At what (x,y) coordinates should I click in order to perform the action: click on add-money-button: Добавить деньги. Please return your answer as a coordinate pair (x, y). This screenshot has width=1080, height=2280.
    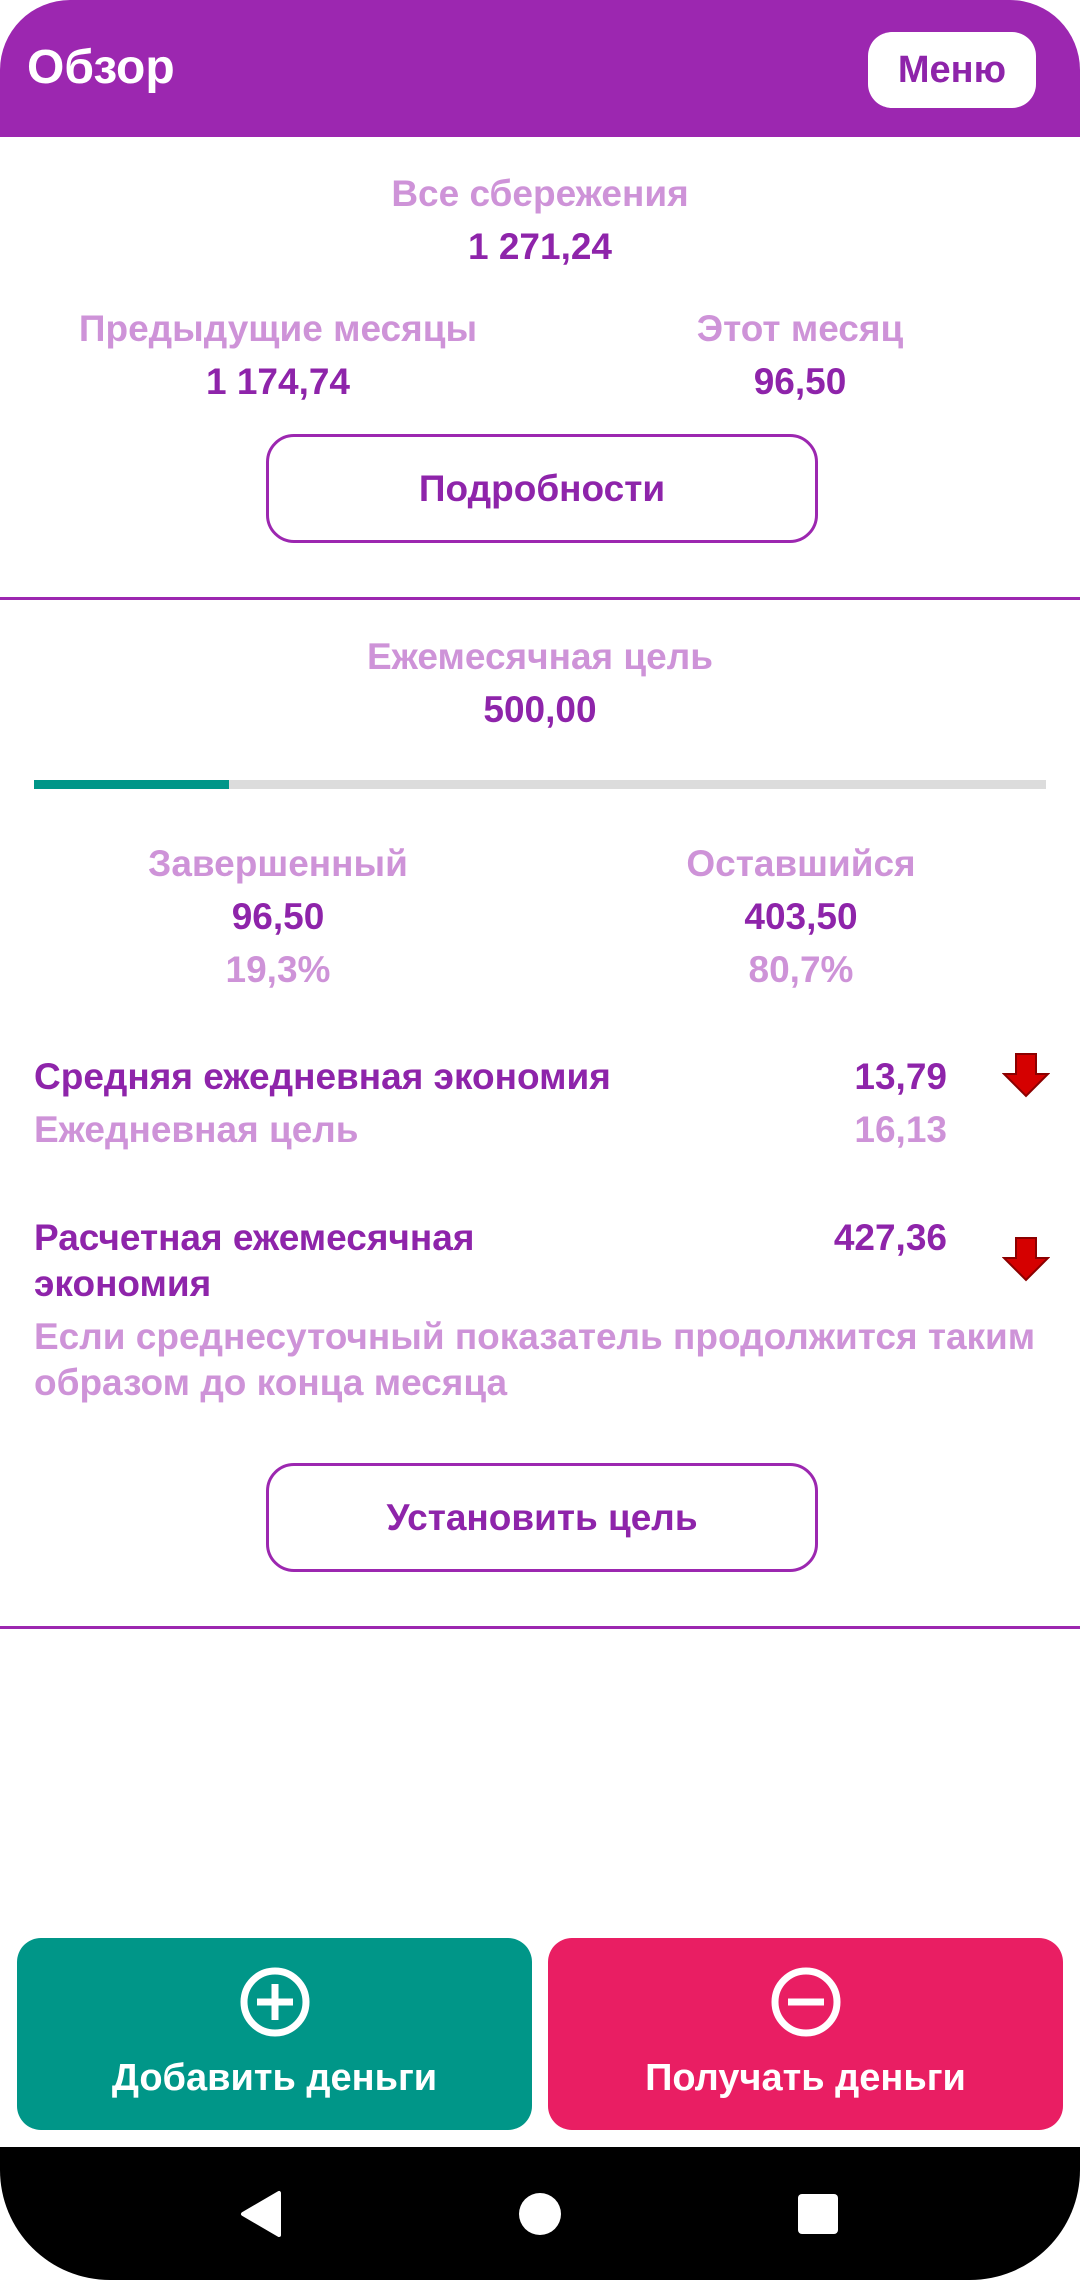
    Looking at the image, I should click on (274, 2034).